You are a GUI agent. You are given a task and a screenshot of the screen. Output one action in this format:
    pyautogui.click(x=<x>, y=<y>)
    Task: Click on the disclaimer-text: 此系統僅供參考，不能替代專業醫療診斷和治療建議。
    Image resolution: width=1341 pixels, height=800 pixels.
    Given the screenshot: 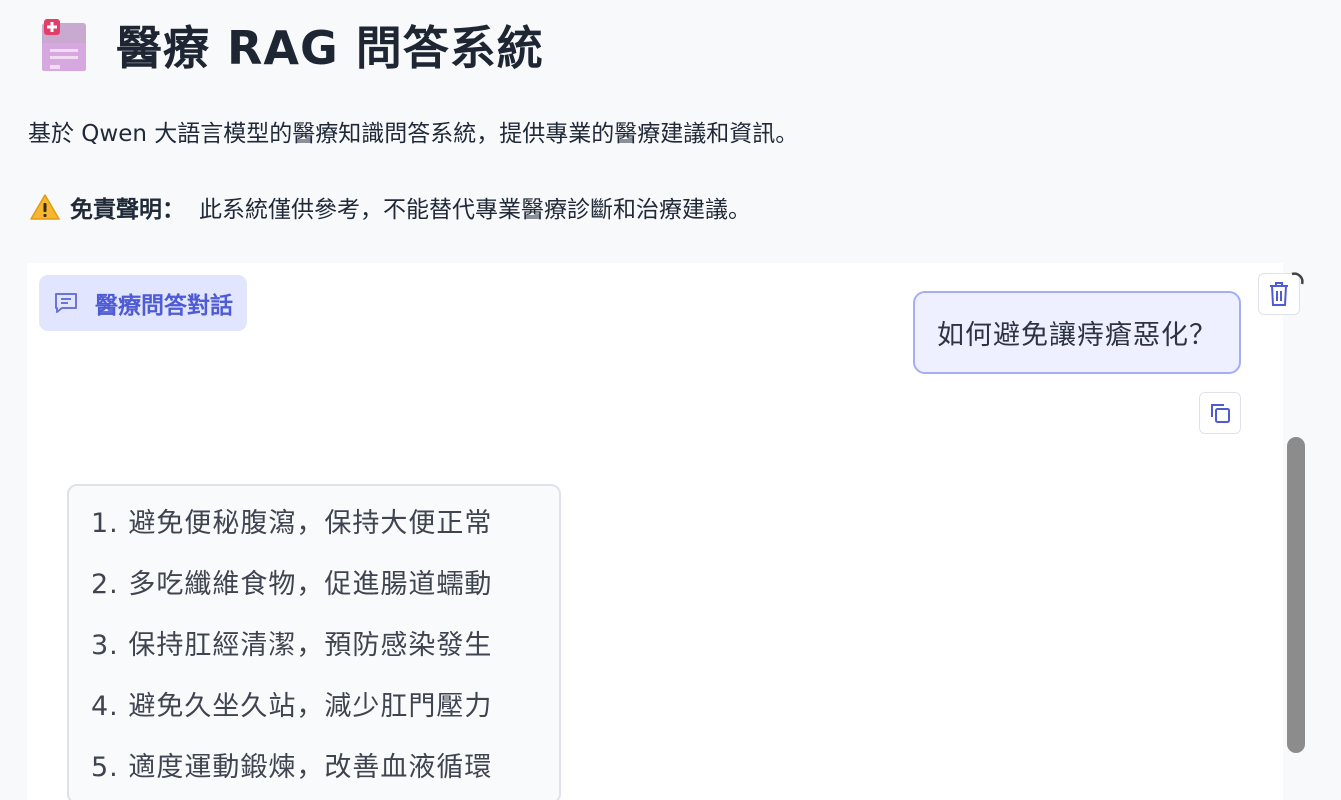 What is the action you would take?
    pyautogui.click(x=475, y=210)
    